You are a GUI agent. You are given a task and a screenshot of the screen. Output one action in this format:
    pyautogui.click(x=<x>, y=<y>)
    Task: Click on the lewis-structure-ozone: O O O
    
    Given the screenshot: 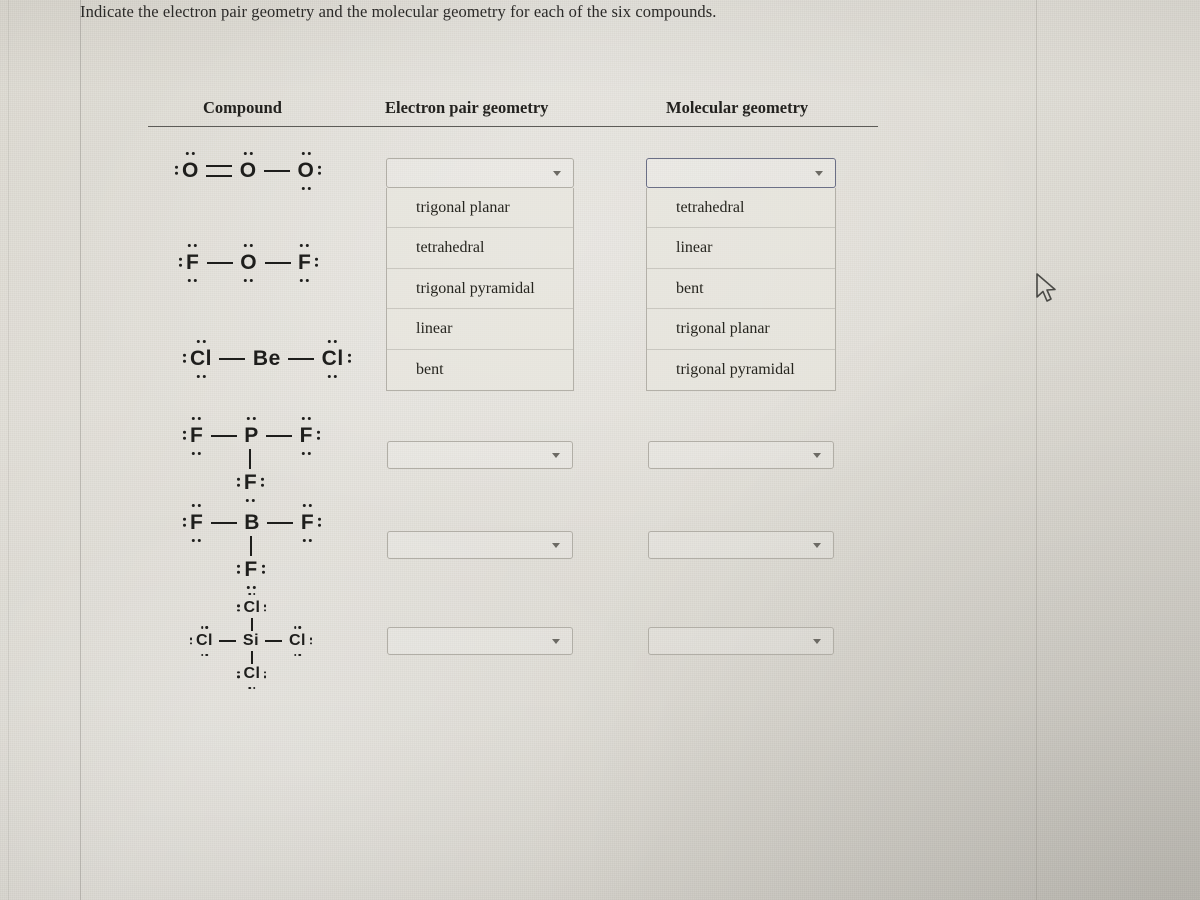 What is the action you would take?
    pyautogui.click(x=248, y=171)
    